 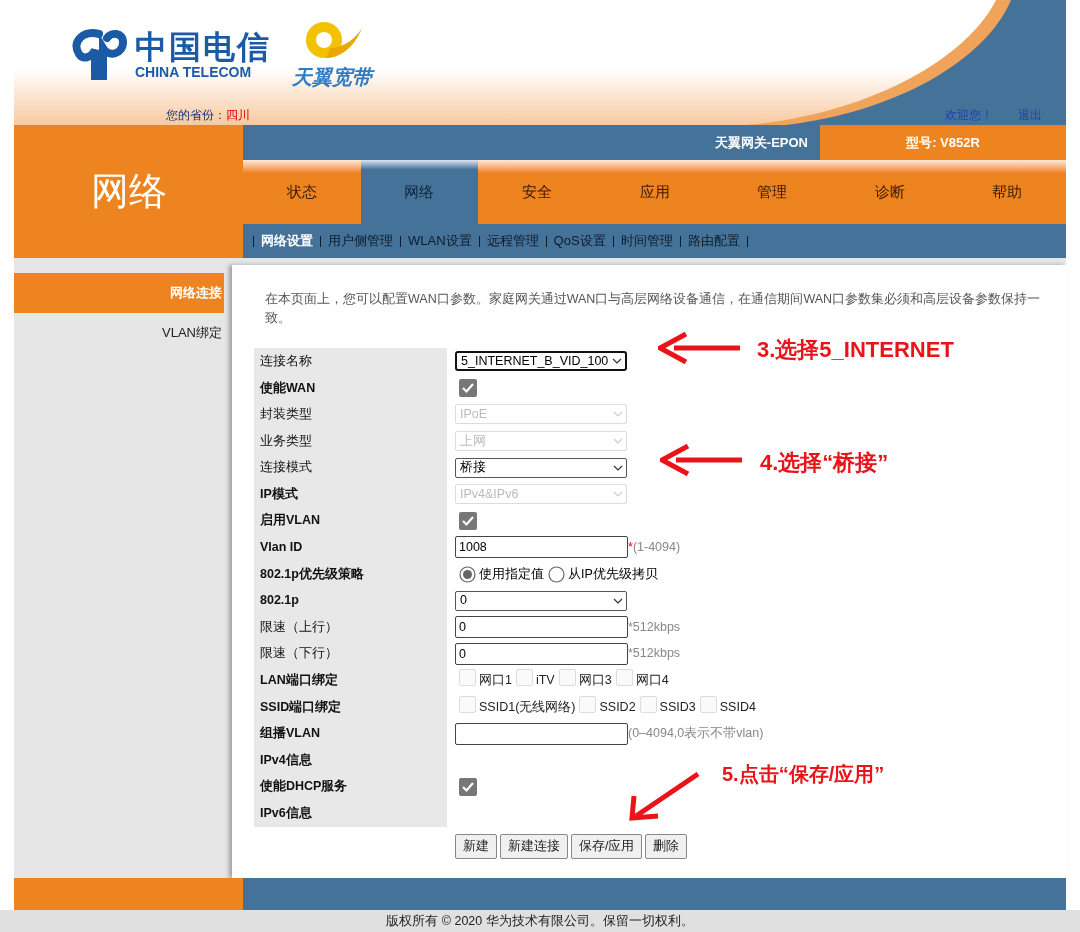 What do you see at coordinates (527, 707) in the screenshot?
I see `checkbox-label: SSID1(无线网络)` at bounding box center [527, 707].